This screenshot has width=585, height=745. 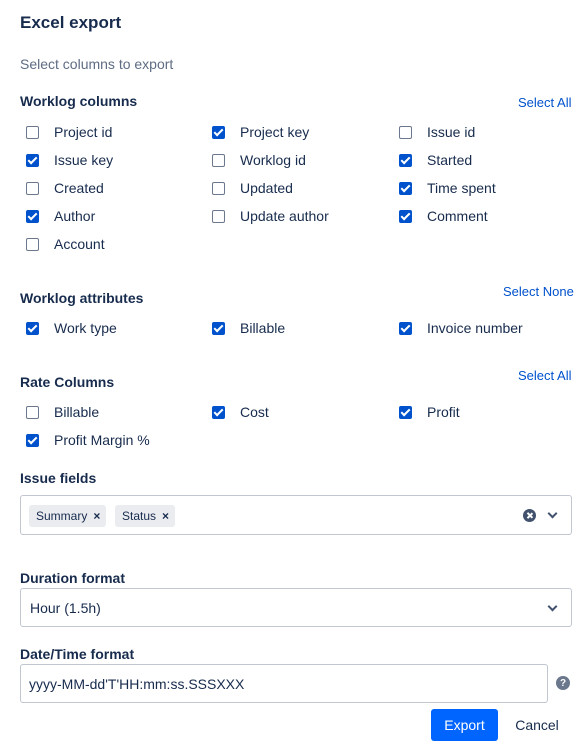 I want to click on datetime-format-value: yyyy-MM-dd'T'HH:mm:ss.SSSXXX, so click(x=137, y=684).